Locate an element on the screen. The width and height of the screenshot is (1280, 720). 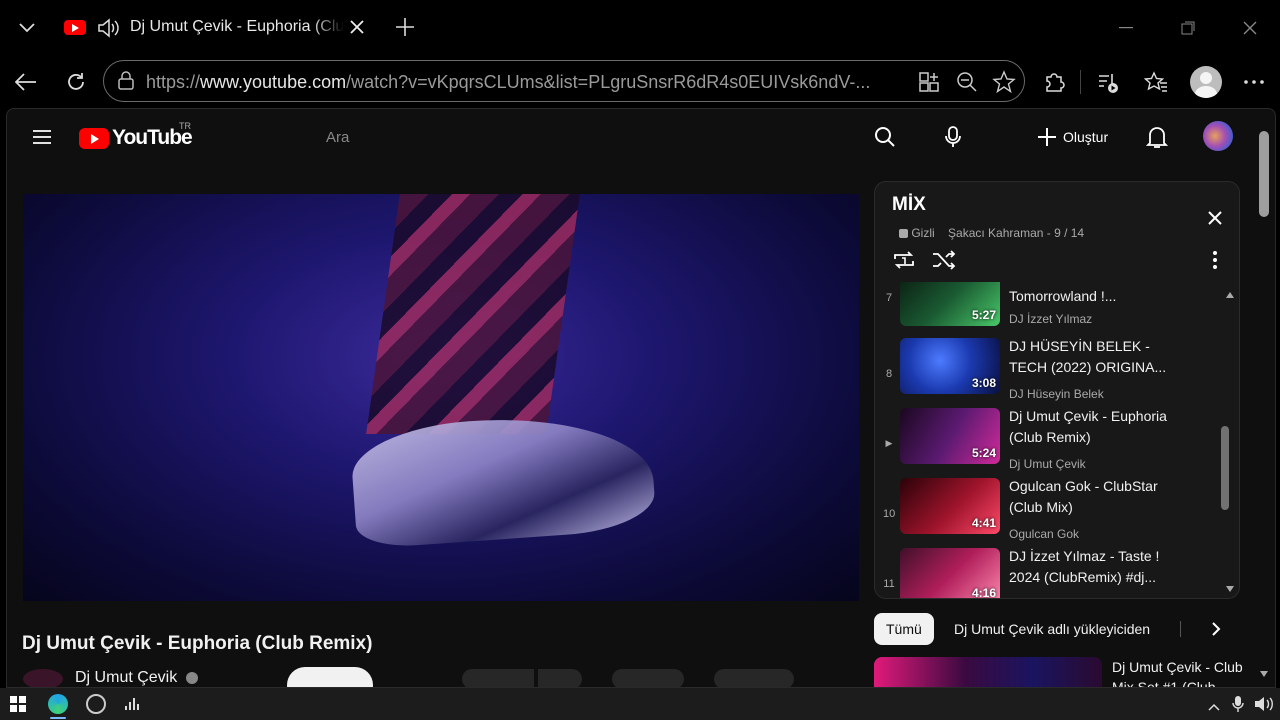
item-thumbnail: 4:16 is located at coordinates (950, 573).